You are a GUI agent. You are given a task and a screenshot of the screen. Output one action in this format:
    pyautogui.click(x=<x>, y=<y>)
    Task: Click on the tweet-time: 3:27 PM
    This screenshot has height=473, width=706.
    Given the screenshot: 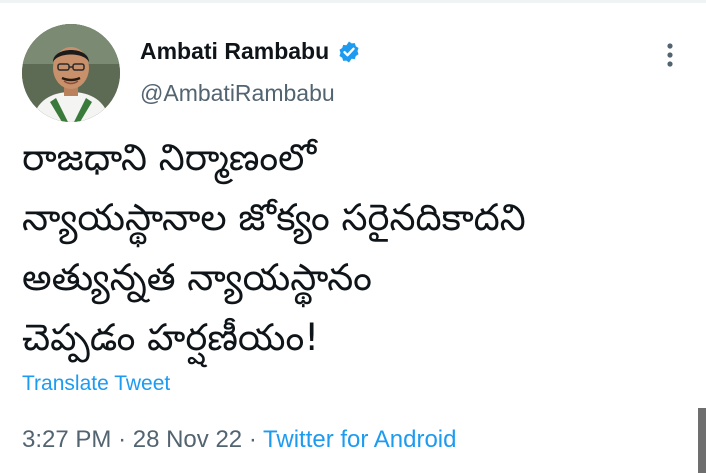 What is the action you would take?
    pyautogui.click(x=66, y=439)
    